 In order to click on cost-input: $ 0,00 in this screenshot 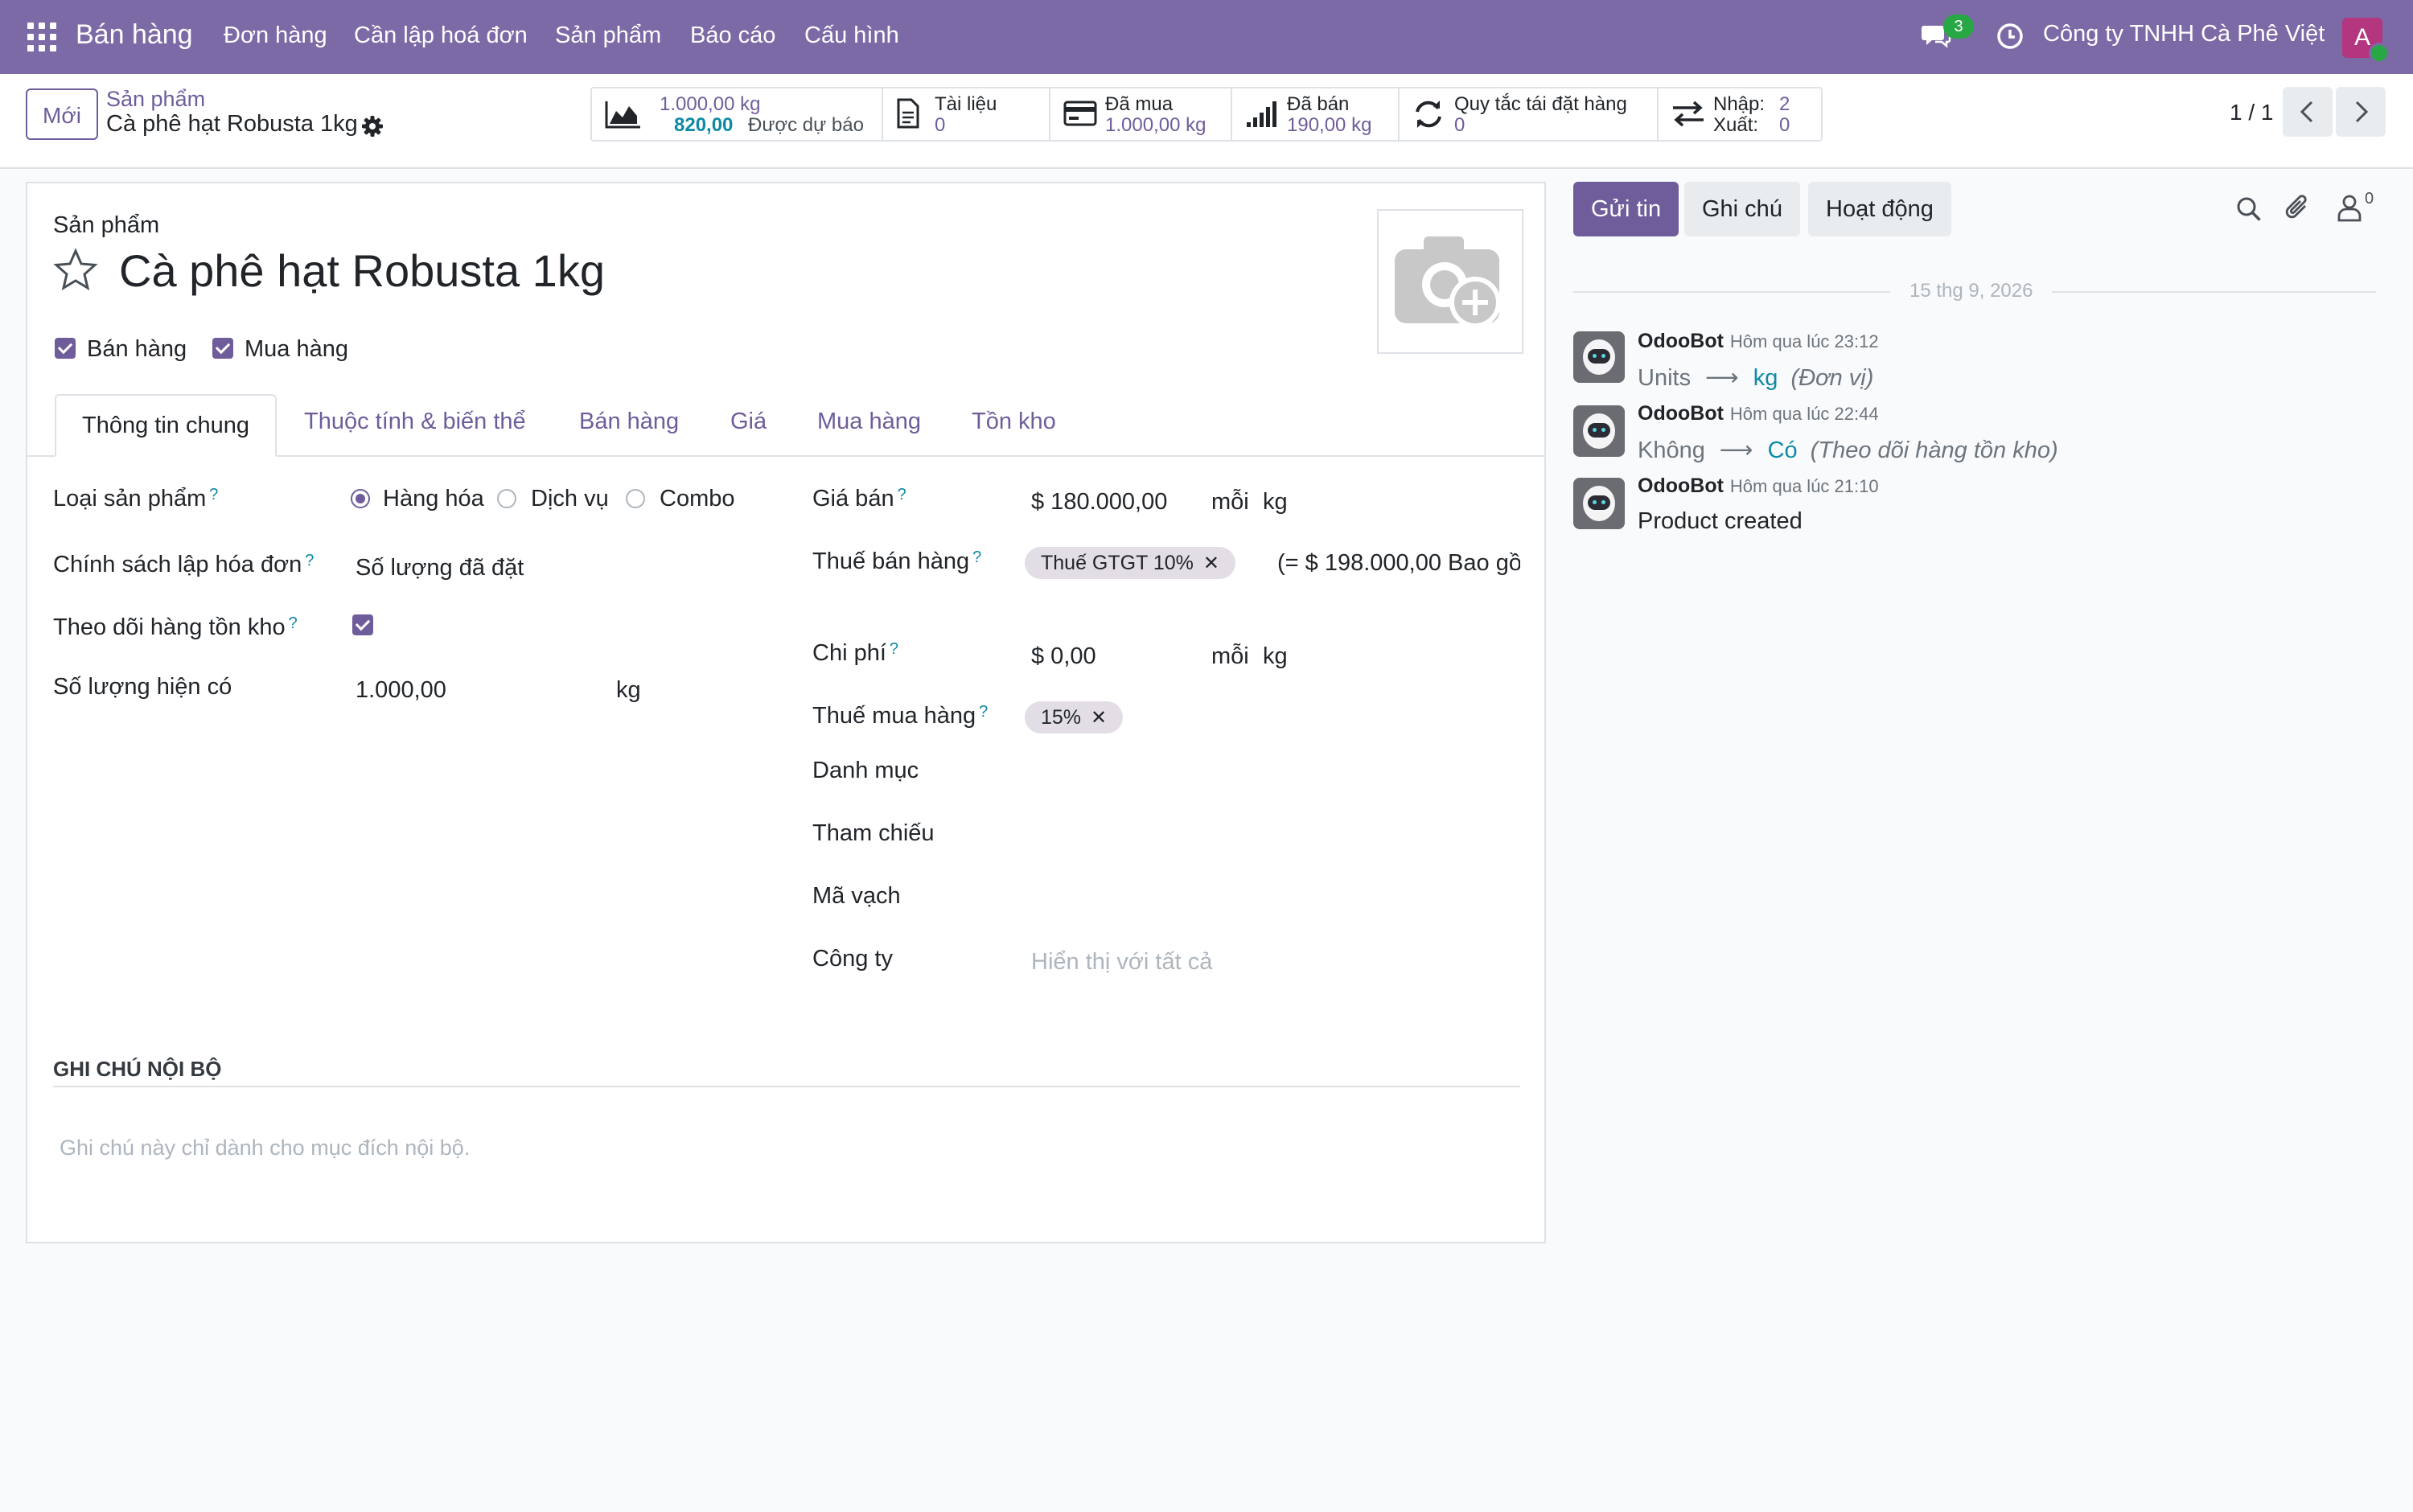, I will do `click(1063, 657)`.